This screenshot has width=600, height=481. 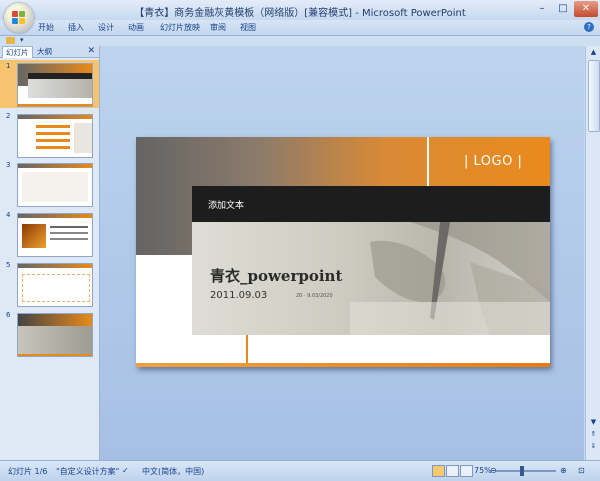 I want to click on scroll-up-icon: ▲, so click(x=593, y=52).